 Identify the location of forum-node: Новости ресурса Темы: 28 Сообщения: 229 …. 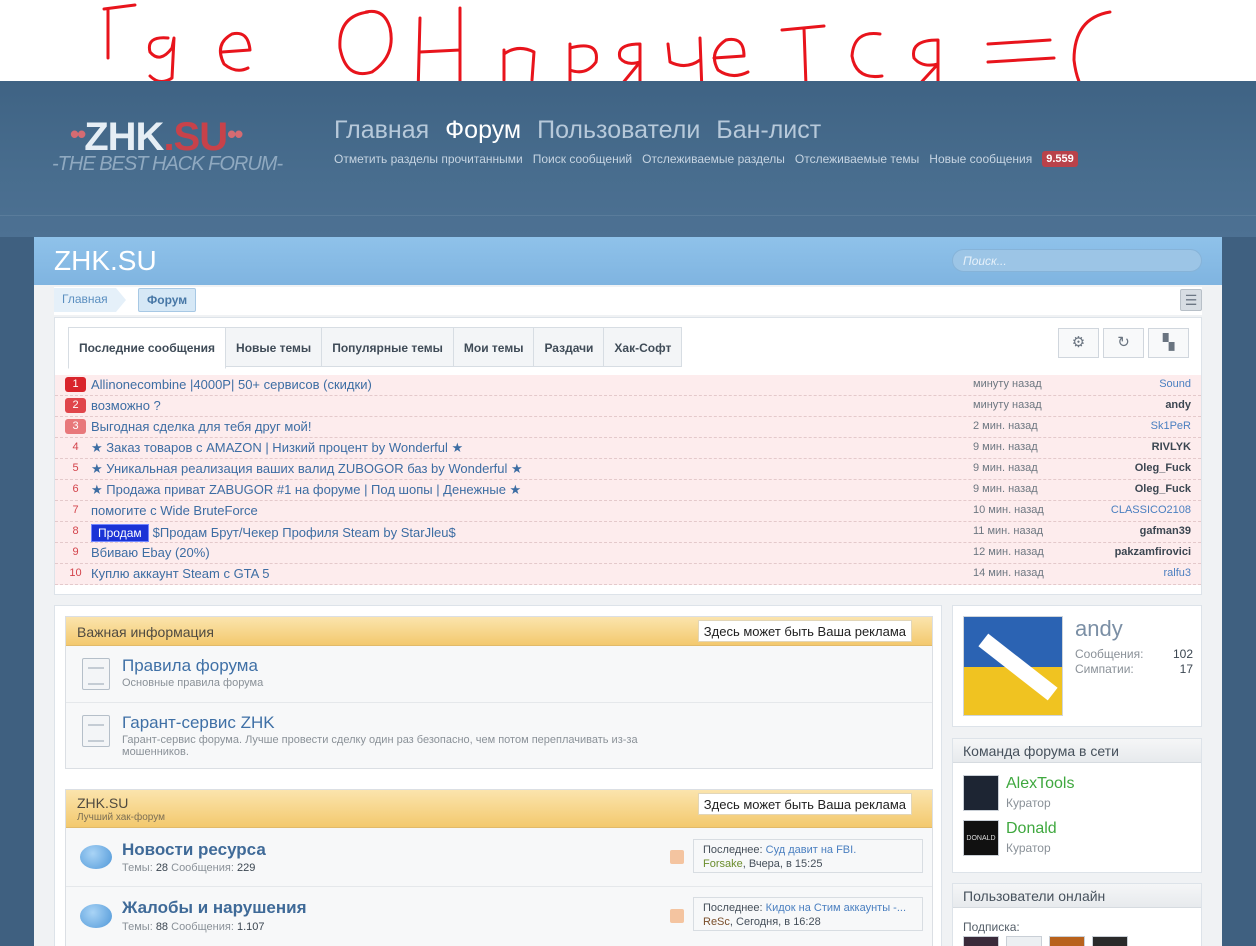
(499, 857).